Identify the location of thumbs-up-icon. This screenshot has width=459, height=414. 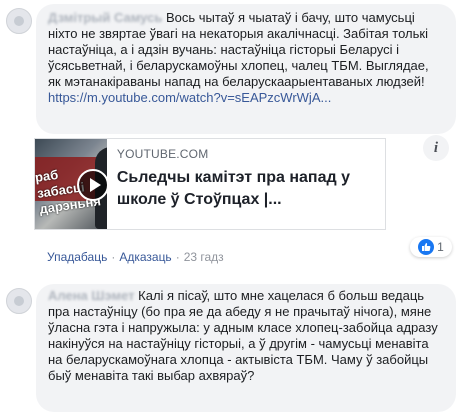
(426, 247).